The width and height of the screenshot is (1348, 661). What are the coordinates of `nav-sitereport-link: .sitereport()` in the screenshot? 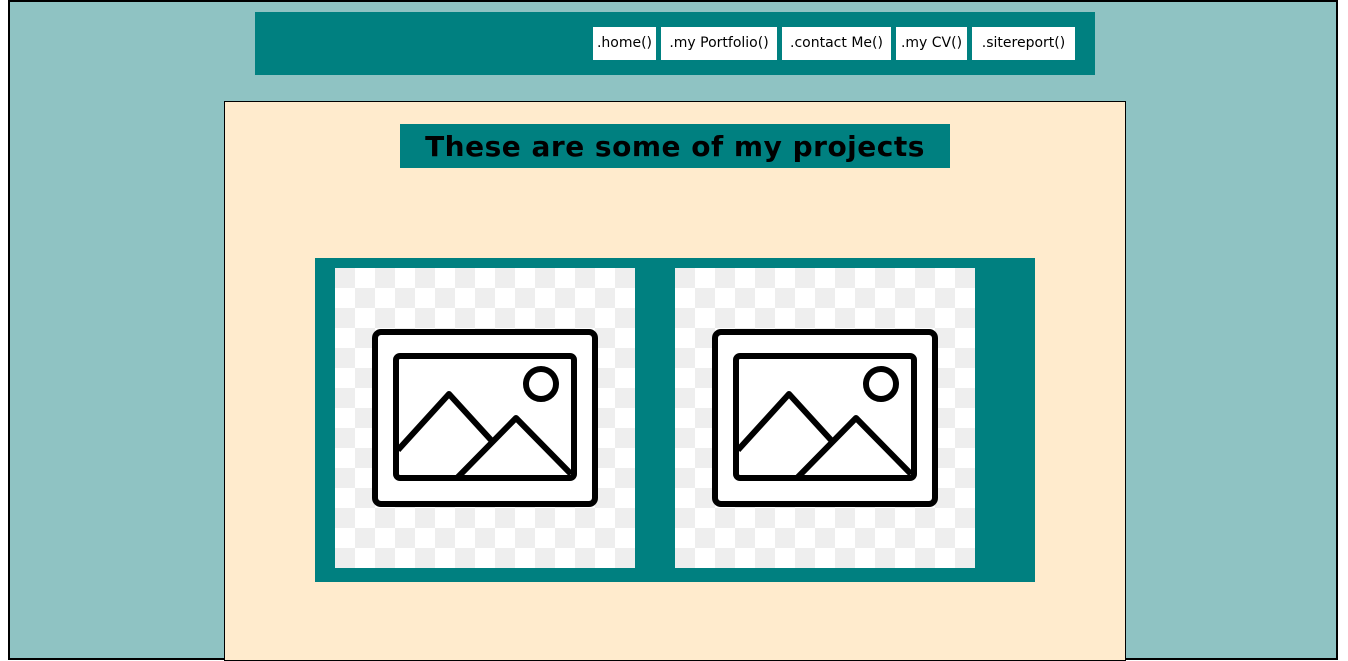 It's located at (1023, 43).